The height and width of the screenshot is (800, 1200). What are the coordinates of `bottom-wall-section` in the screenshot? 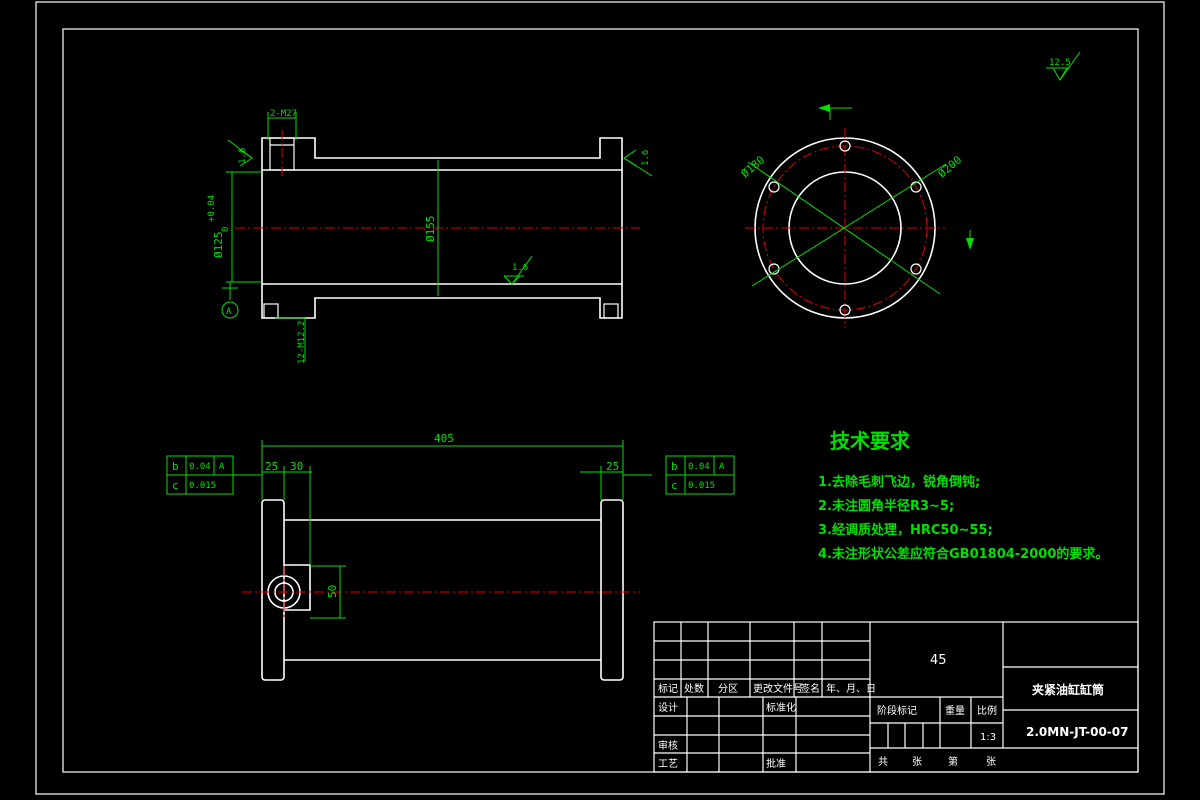 It's located at (442, 301).